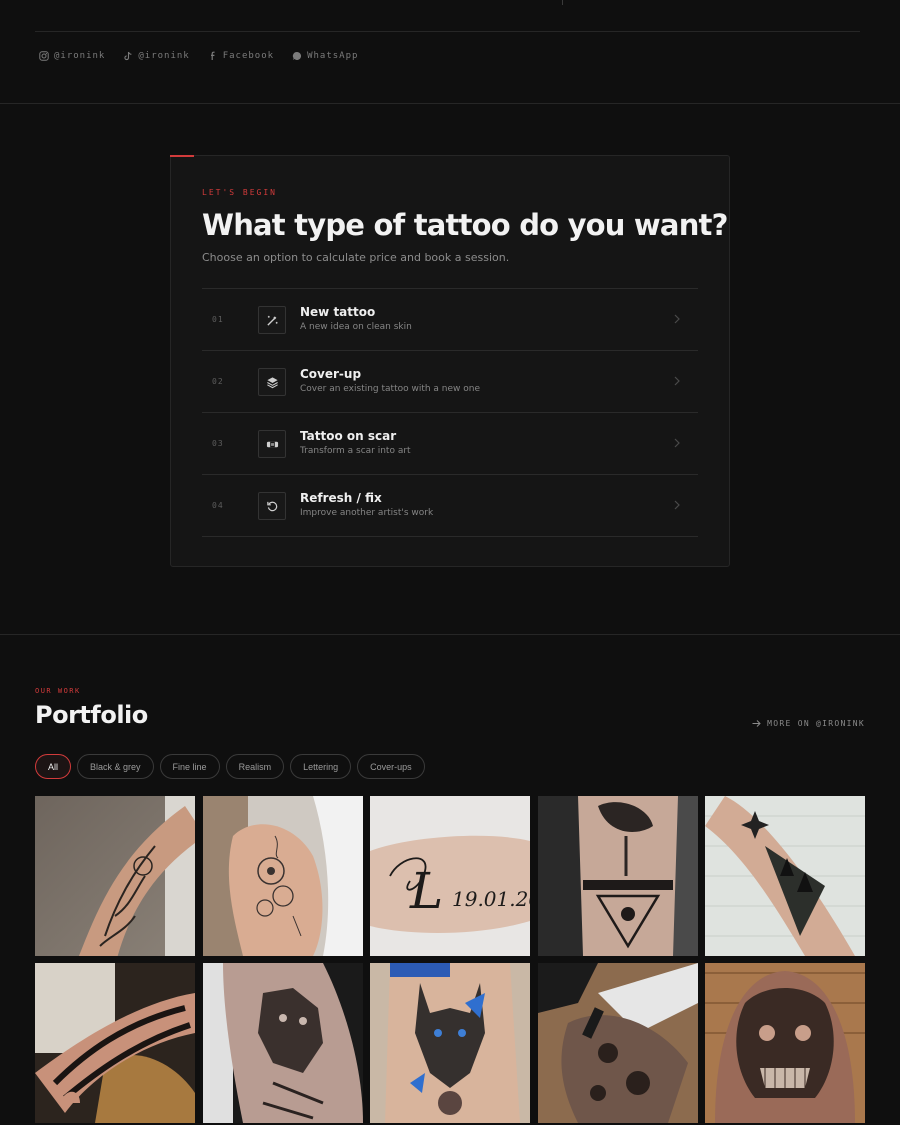 The width and height of the screenshot is (900, 1125). What do you see at coordinates (785, 876) in the screenshot?
I see `portfolio-image-forest-compass` at bounding box center [785, 876].